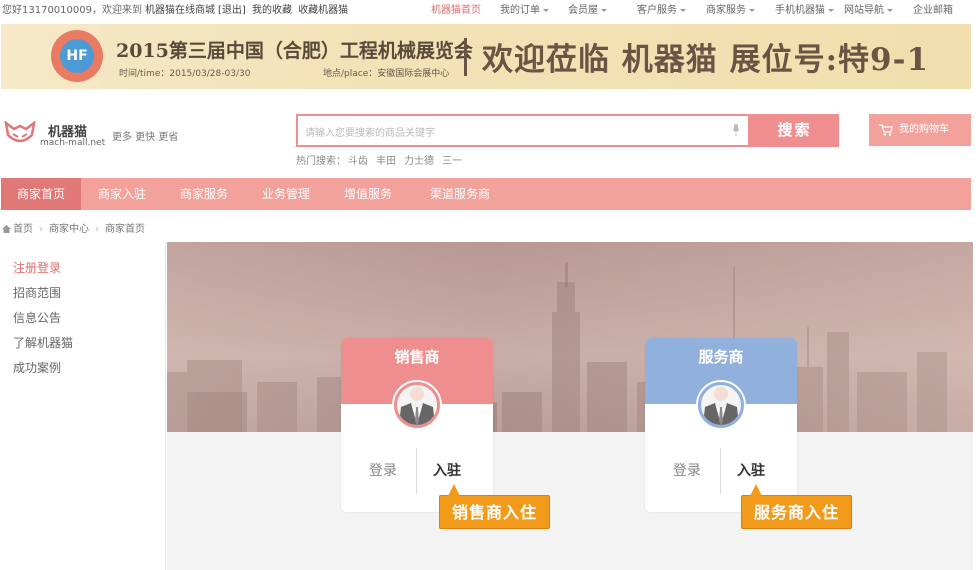 Image resolution: width=979 pixels, height=570 pixels. Describe the element at coordinates (204, 194) in the screenshot. I see `nav-merchant-service: 商家服务` at that location.